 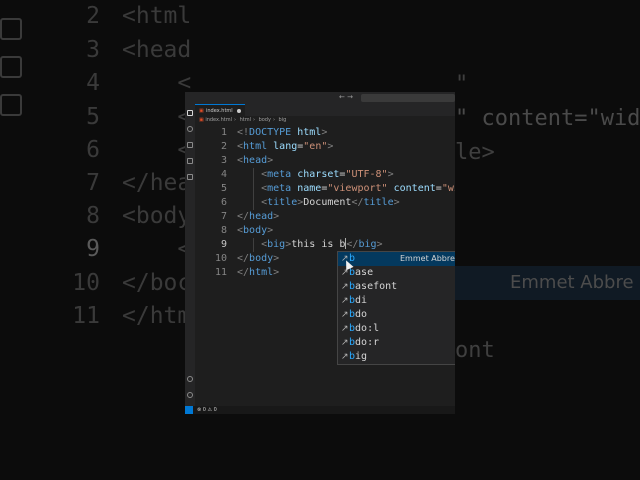 What do you see at coordinates (396, 287) in the screenshot?
I see `suggest-item: ↗ basefont` at bounding box center [396, 287].